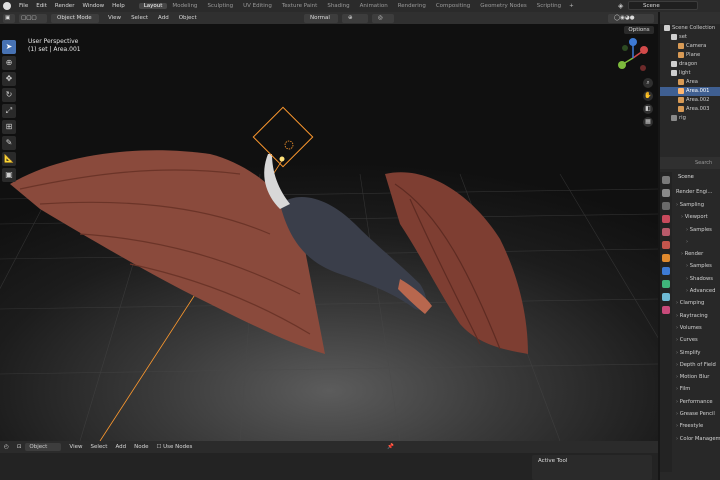 This screenshot has width=720, height=480. I want to click on view-layer-tab-icon, so click(666, 219).